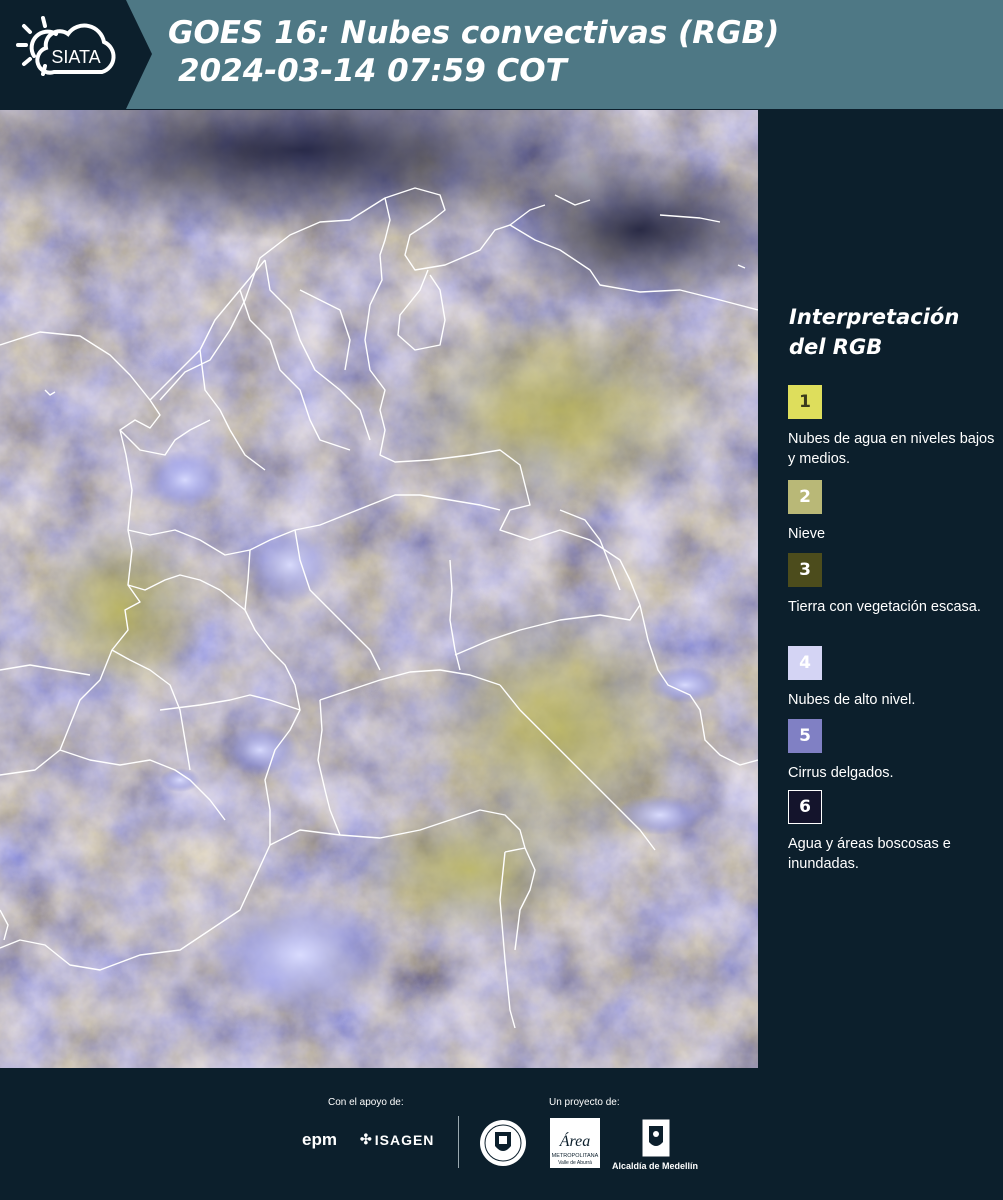 This screenshot has height=1200, width=1003. What do you see at coordinates (805, 736) in the screenshot?
I see `legend-swatch: 5` at bounding box center [805, 736].